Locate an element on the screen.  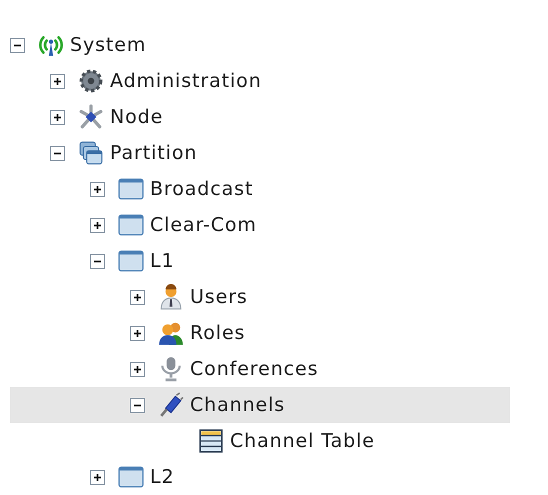
tree-row: Broadcast is located at coordinates (260, 189).